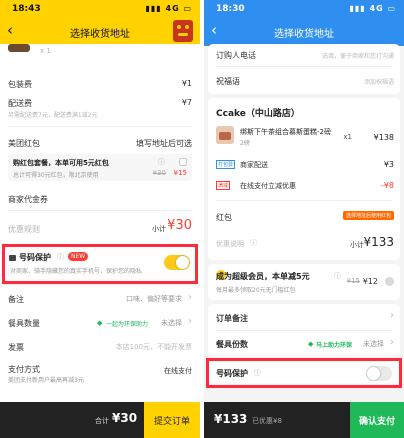  What do you see at coordinates (19, 48) in the screenshot?
I see `product-thumbnail` at bounding box center [19, 48].